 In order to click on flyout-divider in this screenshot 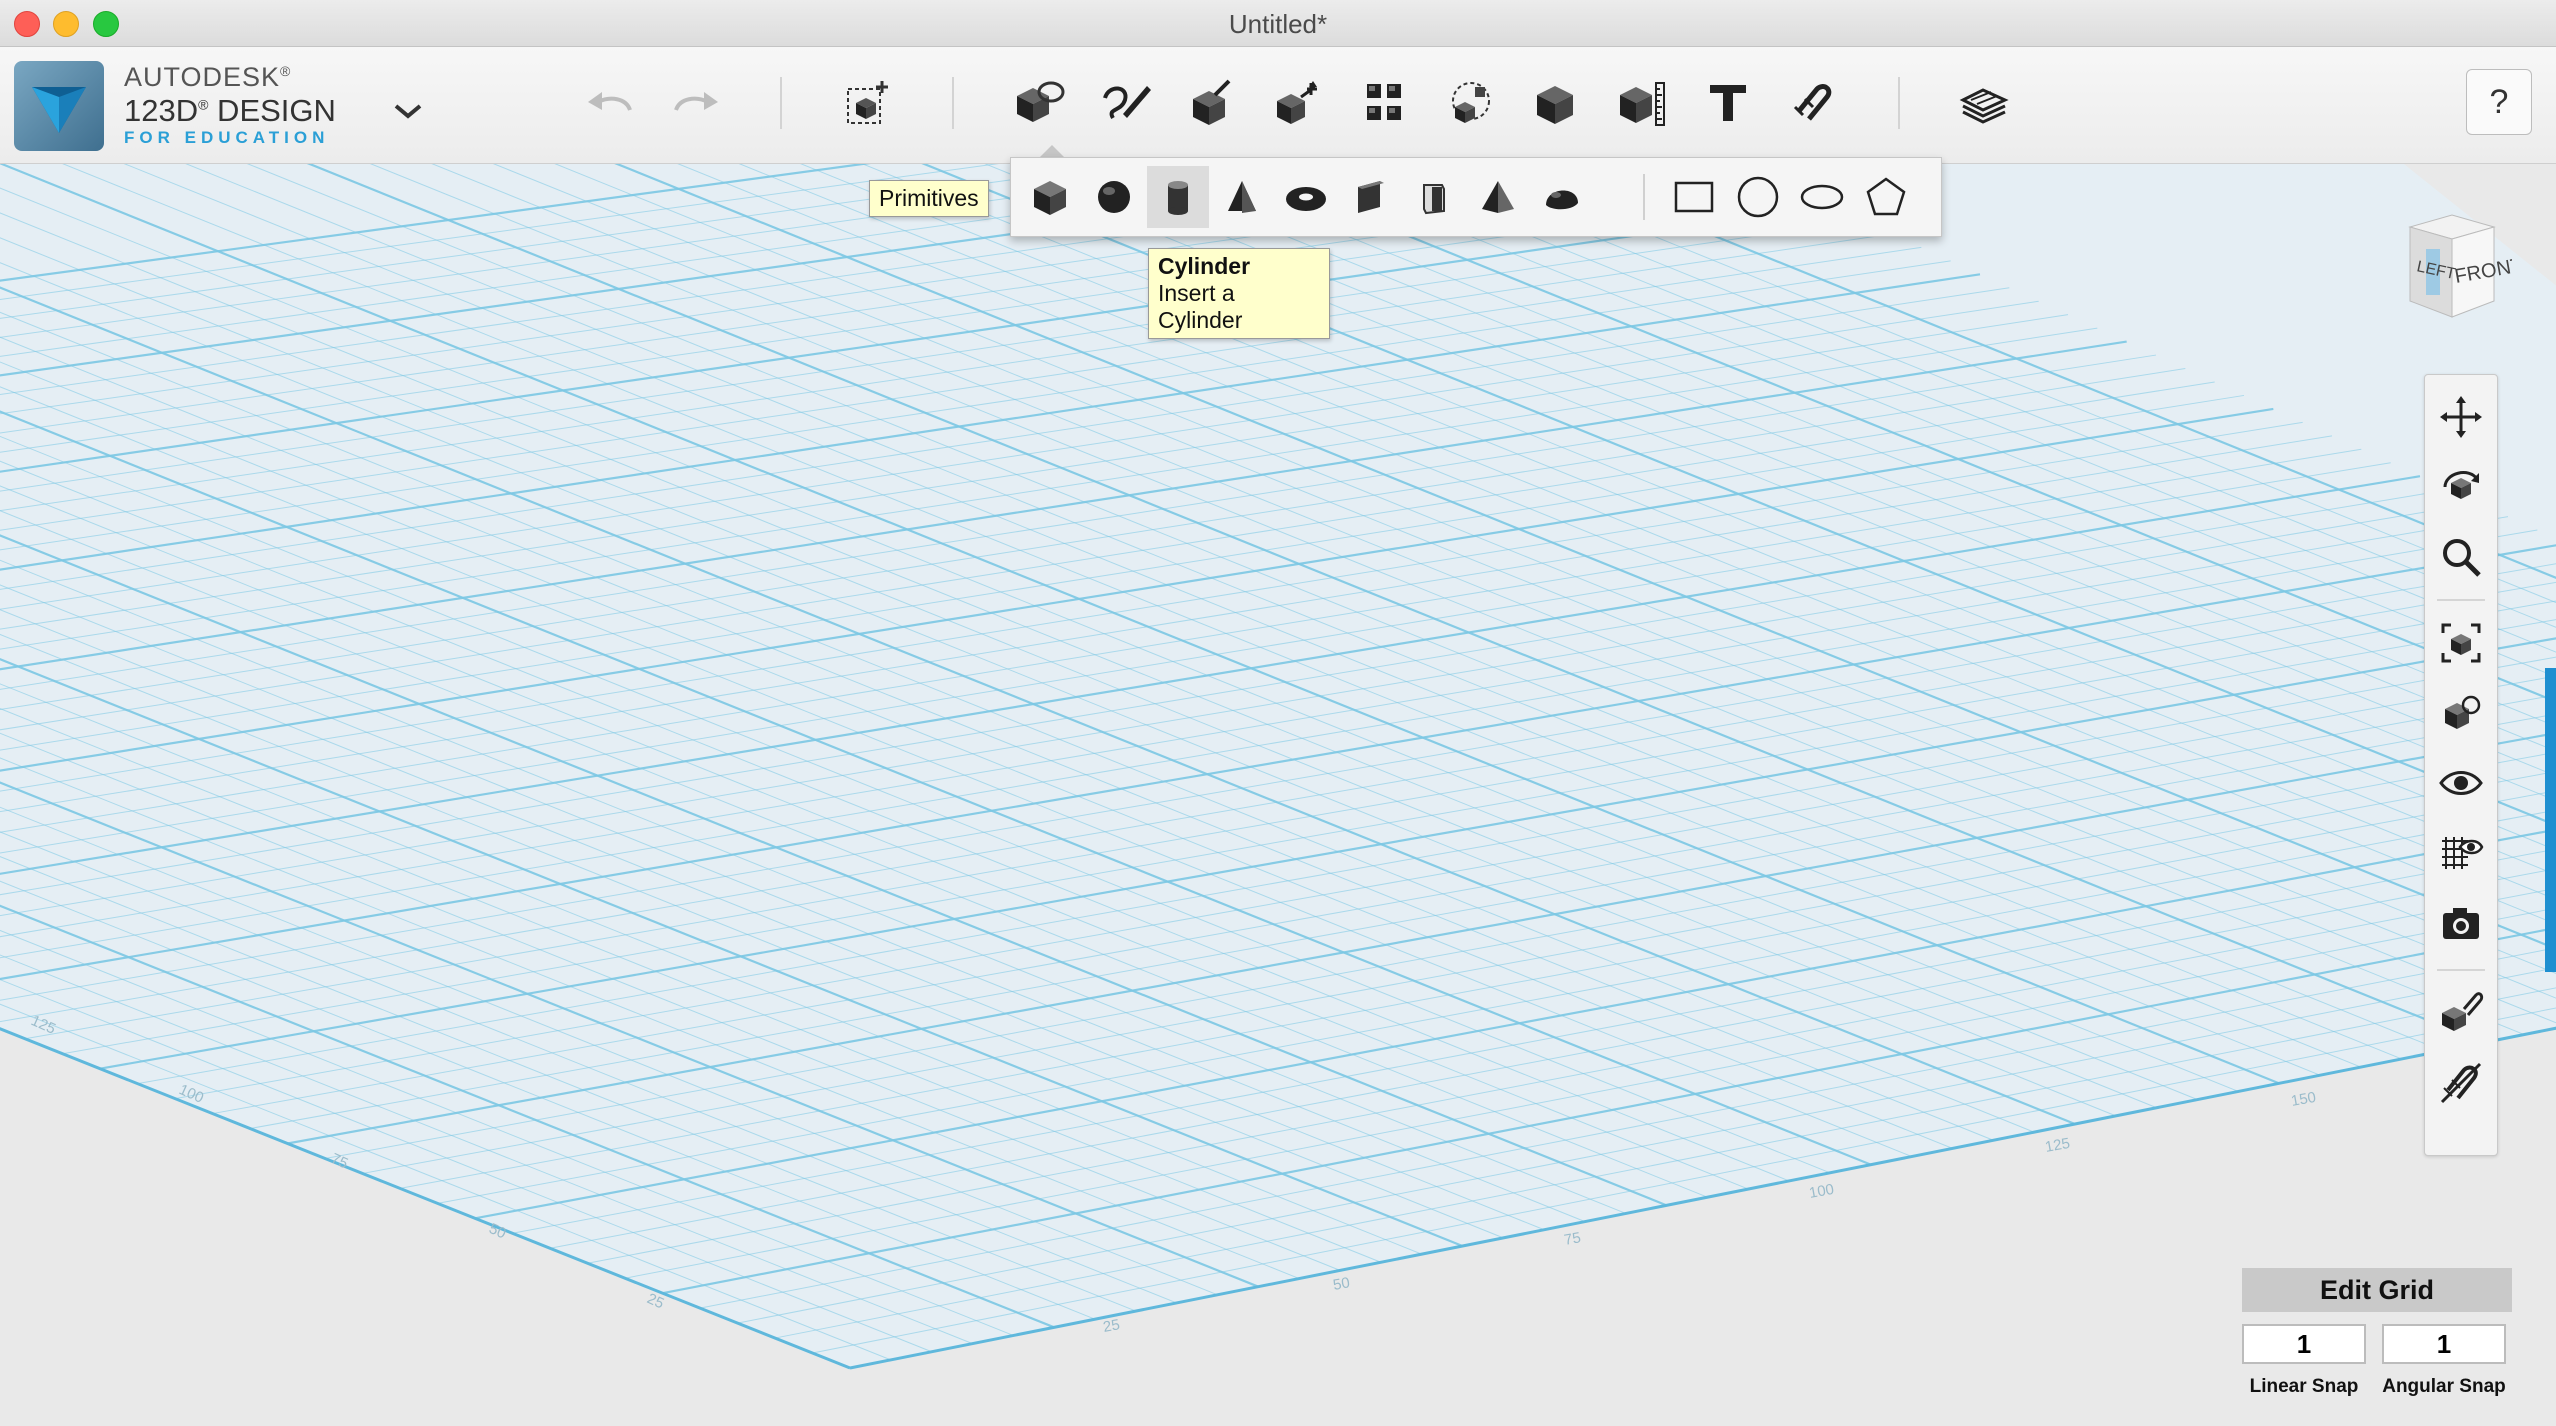, I will do `click(1644, 197)`.